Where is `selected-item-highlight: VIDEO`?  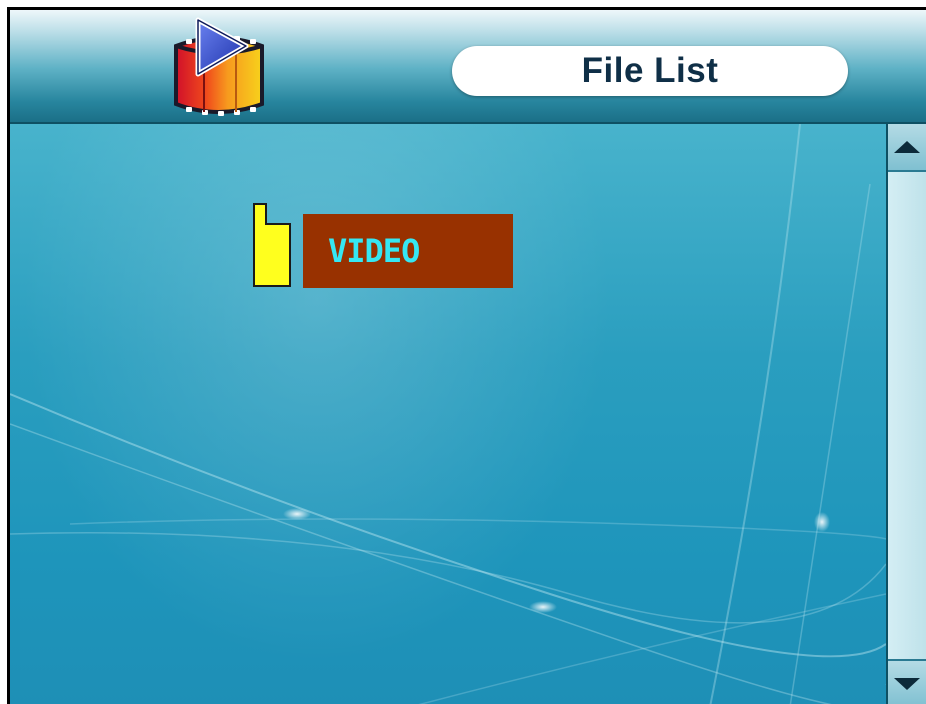 selected-item-highlight: VIDEO is located at coordinates (408, 251).